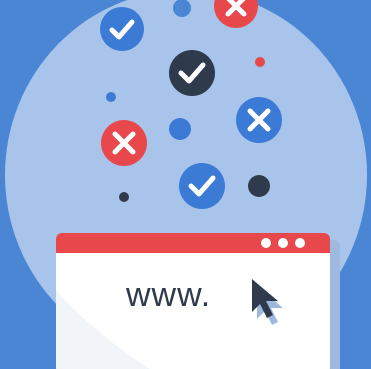  What do you see at coordinates (182, 8) in the screenshot?
I see `dot-top` at bounding box center [182, 8].